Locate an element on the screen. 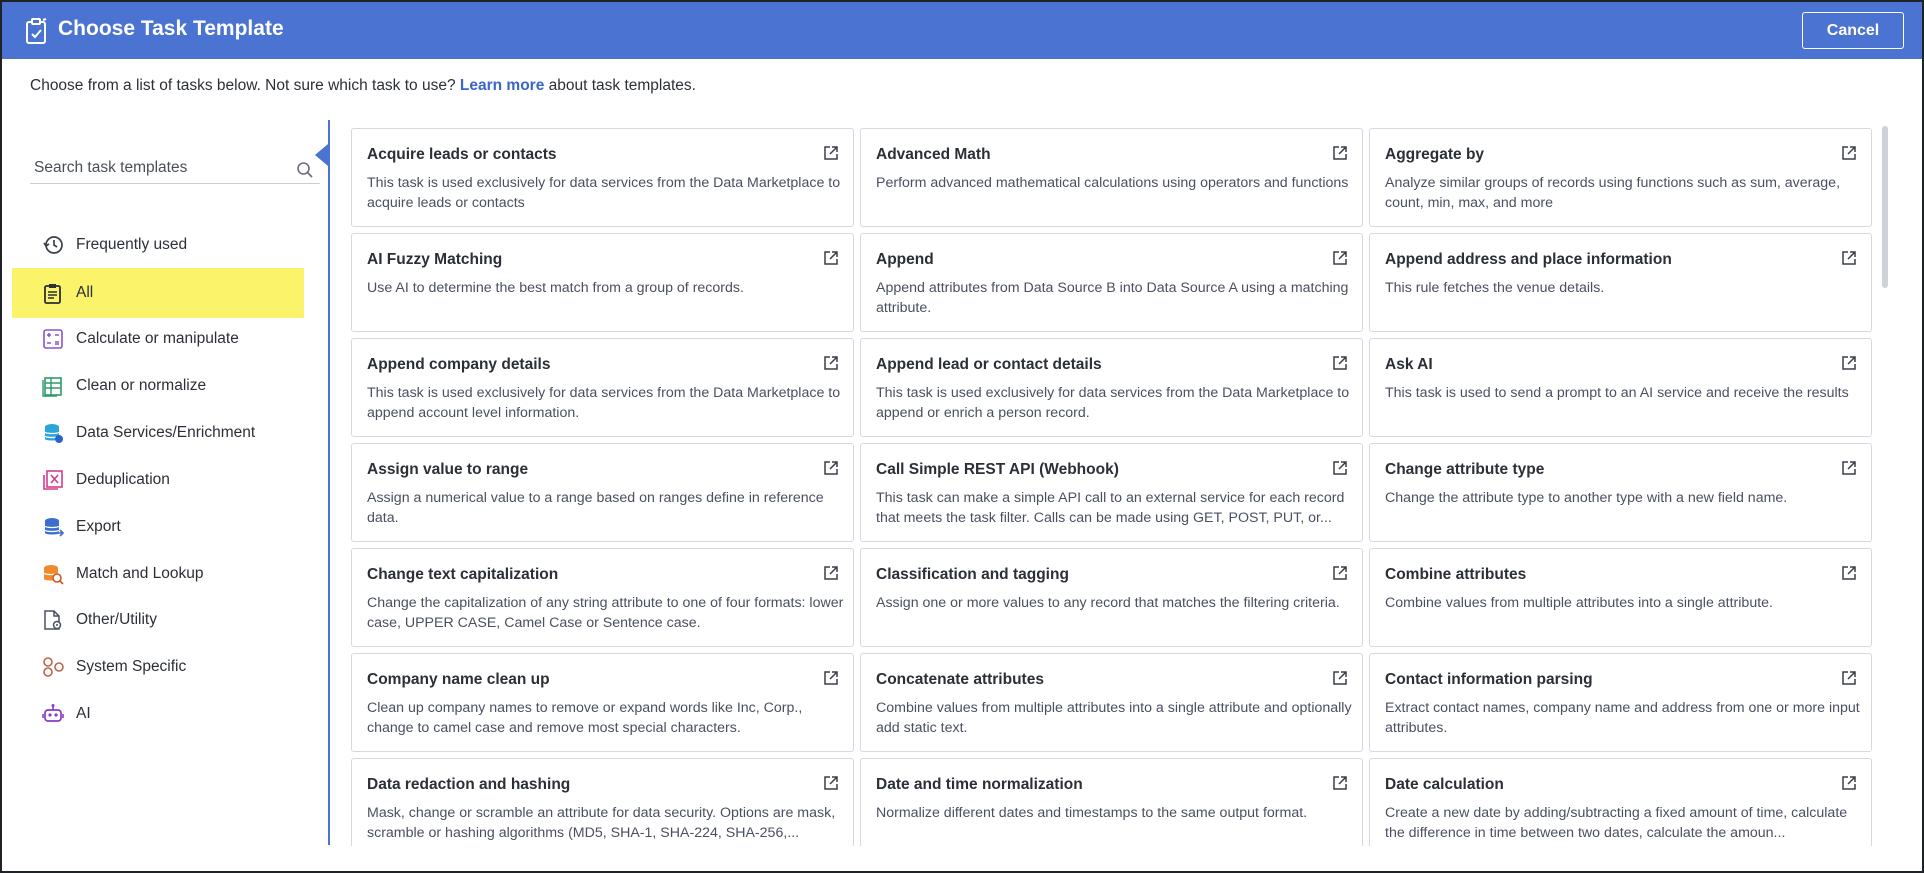  active-category-pointer is located at coordinates (321, 155).